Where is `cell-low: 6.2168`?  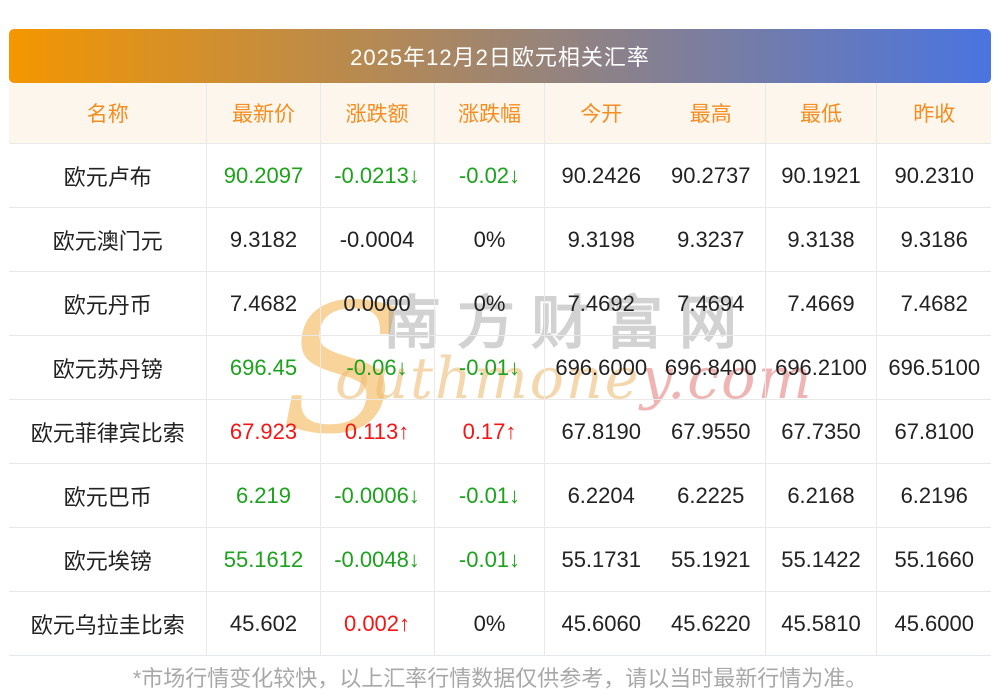
cell-low: 6.2168 is located at coordinates (820, 495).